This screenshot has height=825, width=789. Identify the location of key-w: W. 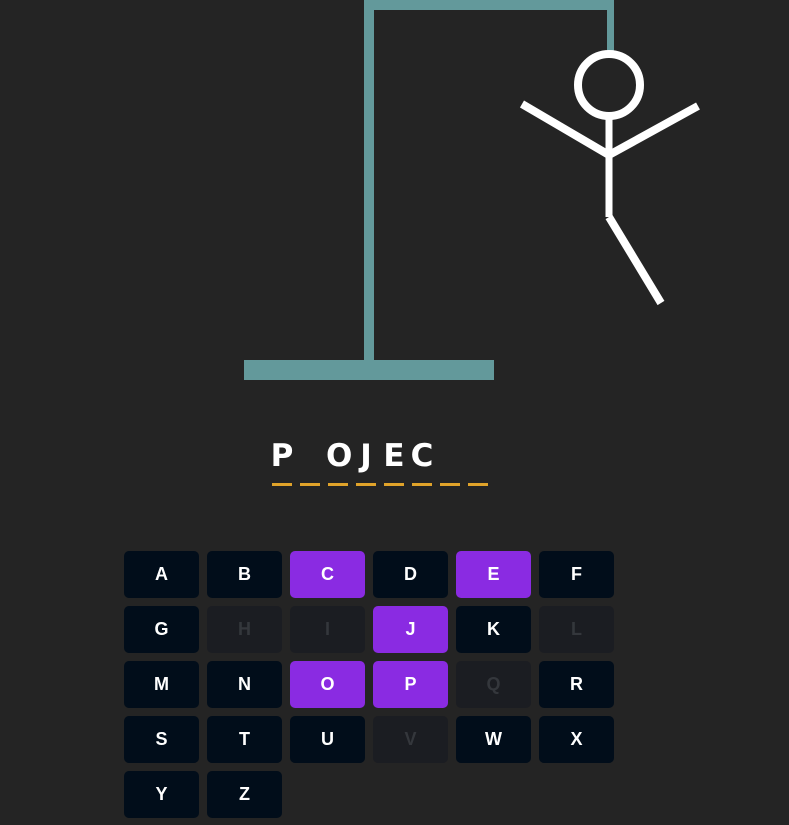
(493, 739).